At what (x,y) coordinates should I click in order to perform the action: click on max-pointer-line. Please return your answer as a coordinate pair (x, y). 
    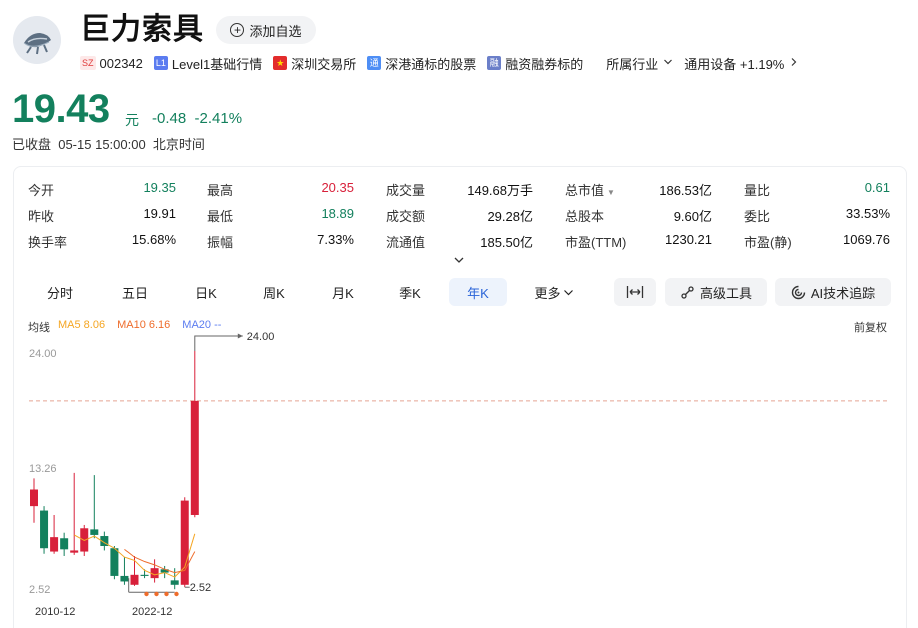
    Looking at the image, I should click on (218, 343).